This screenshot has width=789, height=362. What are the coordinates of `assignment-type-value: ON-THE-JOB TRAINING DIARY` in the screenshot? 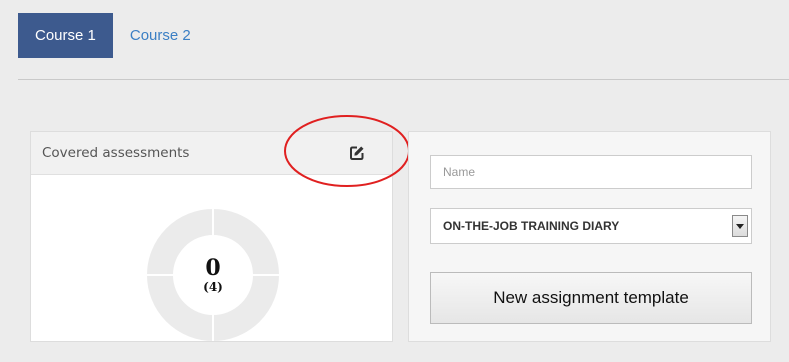 It's located at (531, 226).